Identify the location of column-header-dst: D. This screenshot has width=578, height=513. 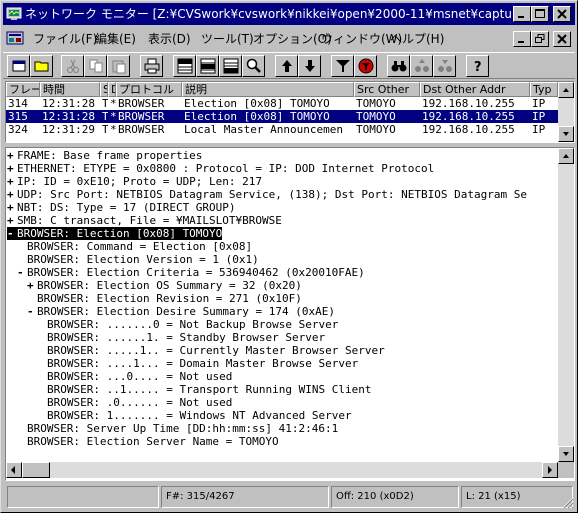
(112, 89).